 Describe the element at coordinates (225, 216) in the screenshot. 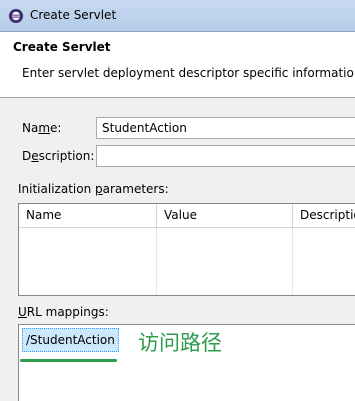

I see `column-header-value: Value` at that location.